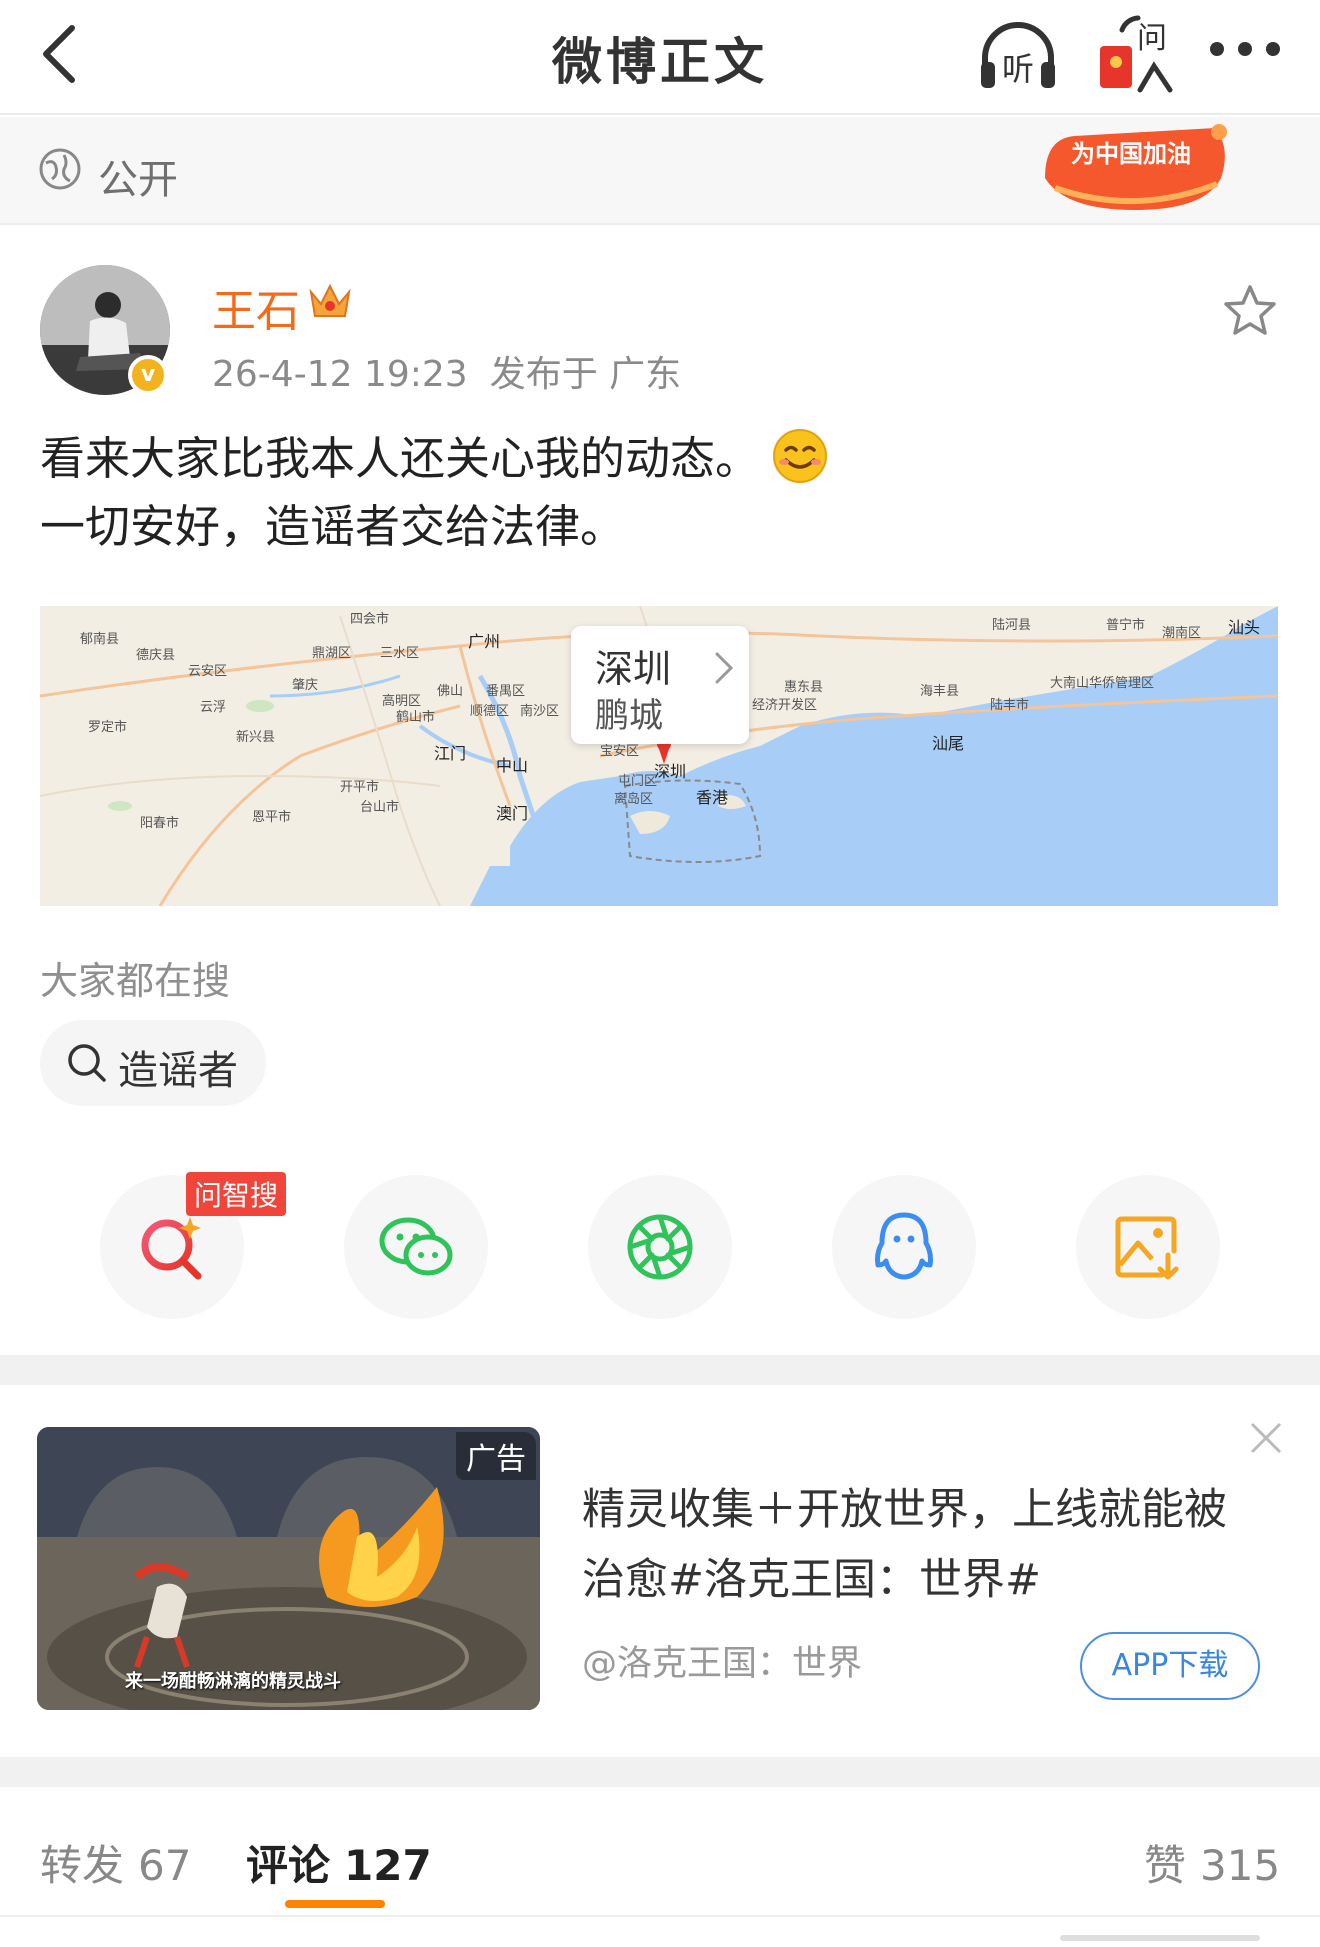 The height and width of the screenshot is (1947, 1320). What do you see at coordinates (138, 180) in the screenshot?
I see `visibility-label: 公开` at bounding box center [138, 180].